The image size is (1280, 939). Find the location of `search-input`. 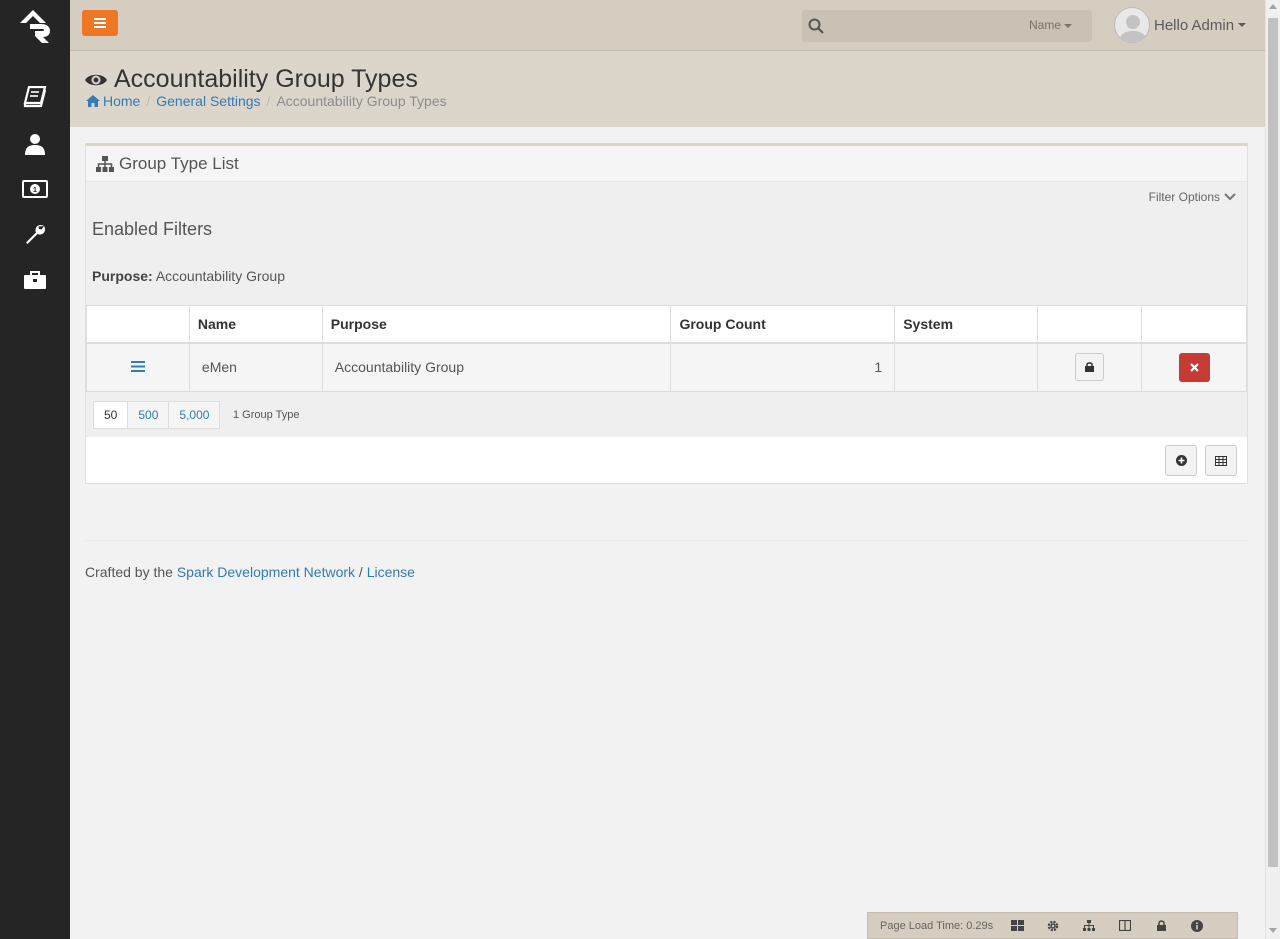

search-input is located at coordinates (922, 26).